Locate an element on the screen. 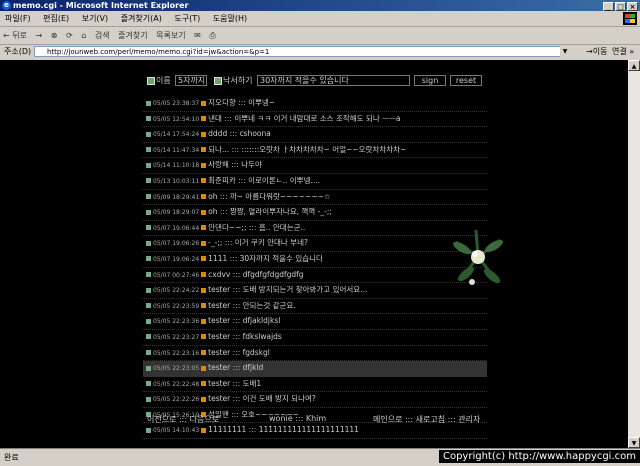 The height and width of the screenshot is (466, 640). memo-message: dfjkld is located at coordinates (253, 368).